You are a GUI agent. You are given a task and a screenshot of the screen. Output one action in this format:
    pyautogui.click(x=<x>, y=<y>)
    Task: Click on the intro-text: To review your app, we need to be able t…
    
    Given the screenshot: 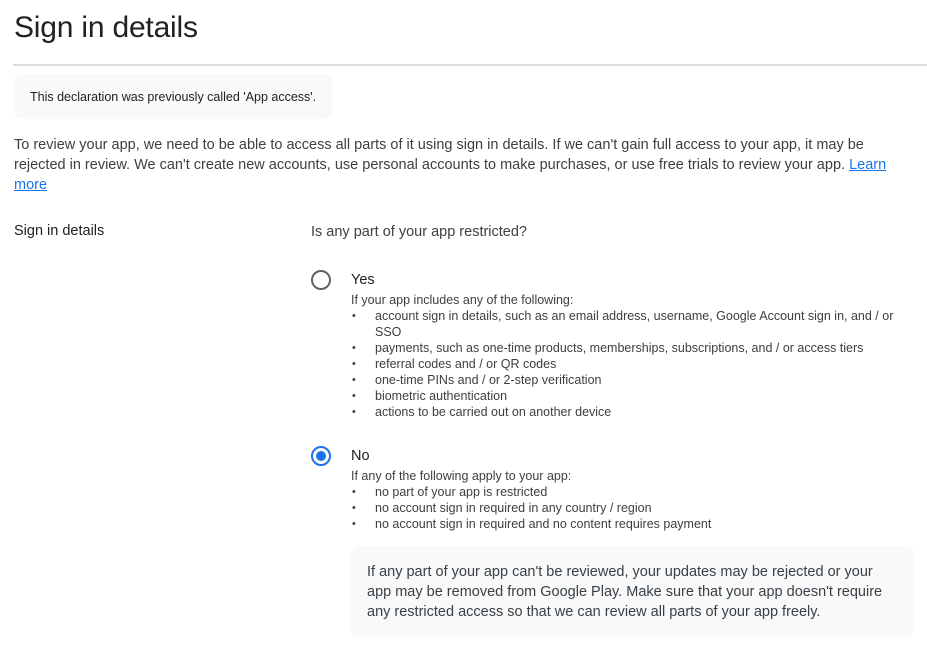 What is the action you would take?
    pyautogui.click(x=439, y=155)
    